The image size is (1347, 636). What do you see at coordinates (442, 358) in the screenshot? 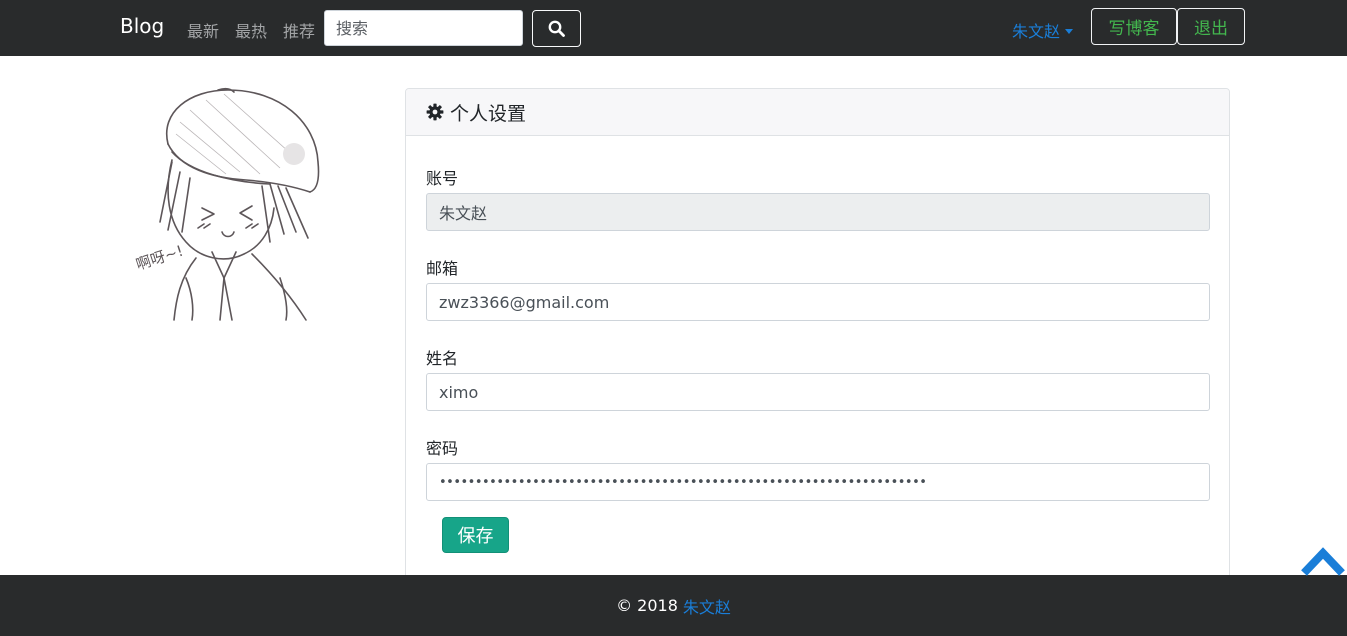
I see `name-label: 姓名` at bounding box center [442, 358].